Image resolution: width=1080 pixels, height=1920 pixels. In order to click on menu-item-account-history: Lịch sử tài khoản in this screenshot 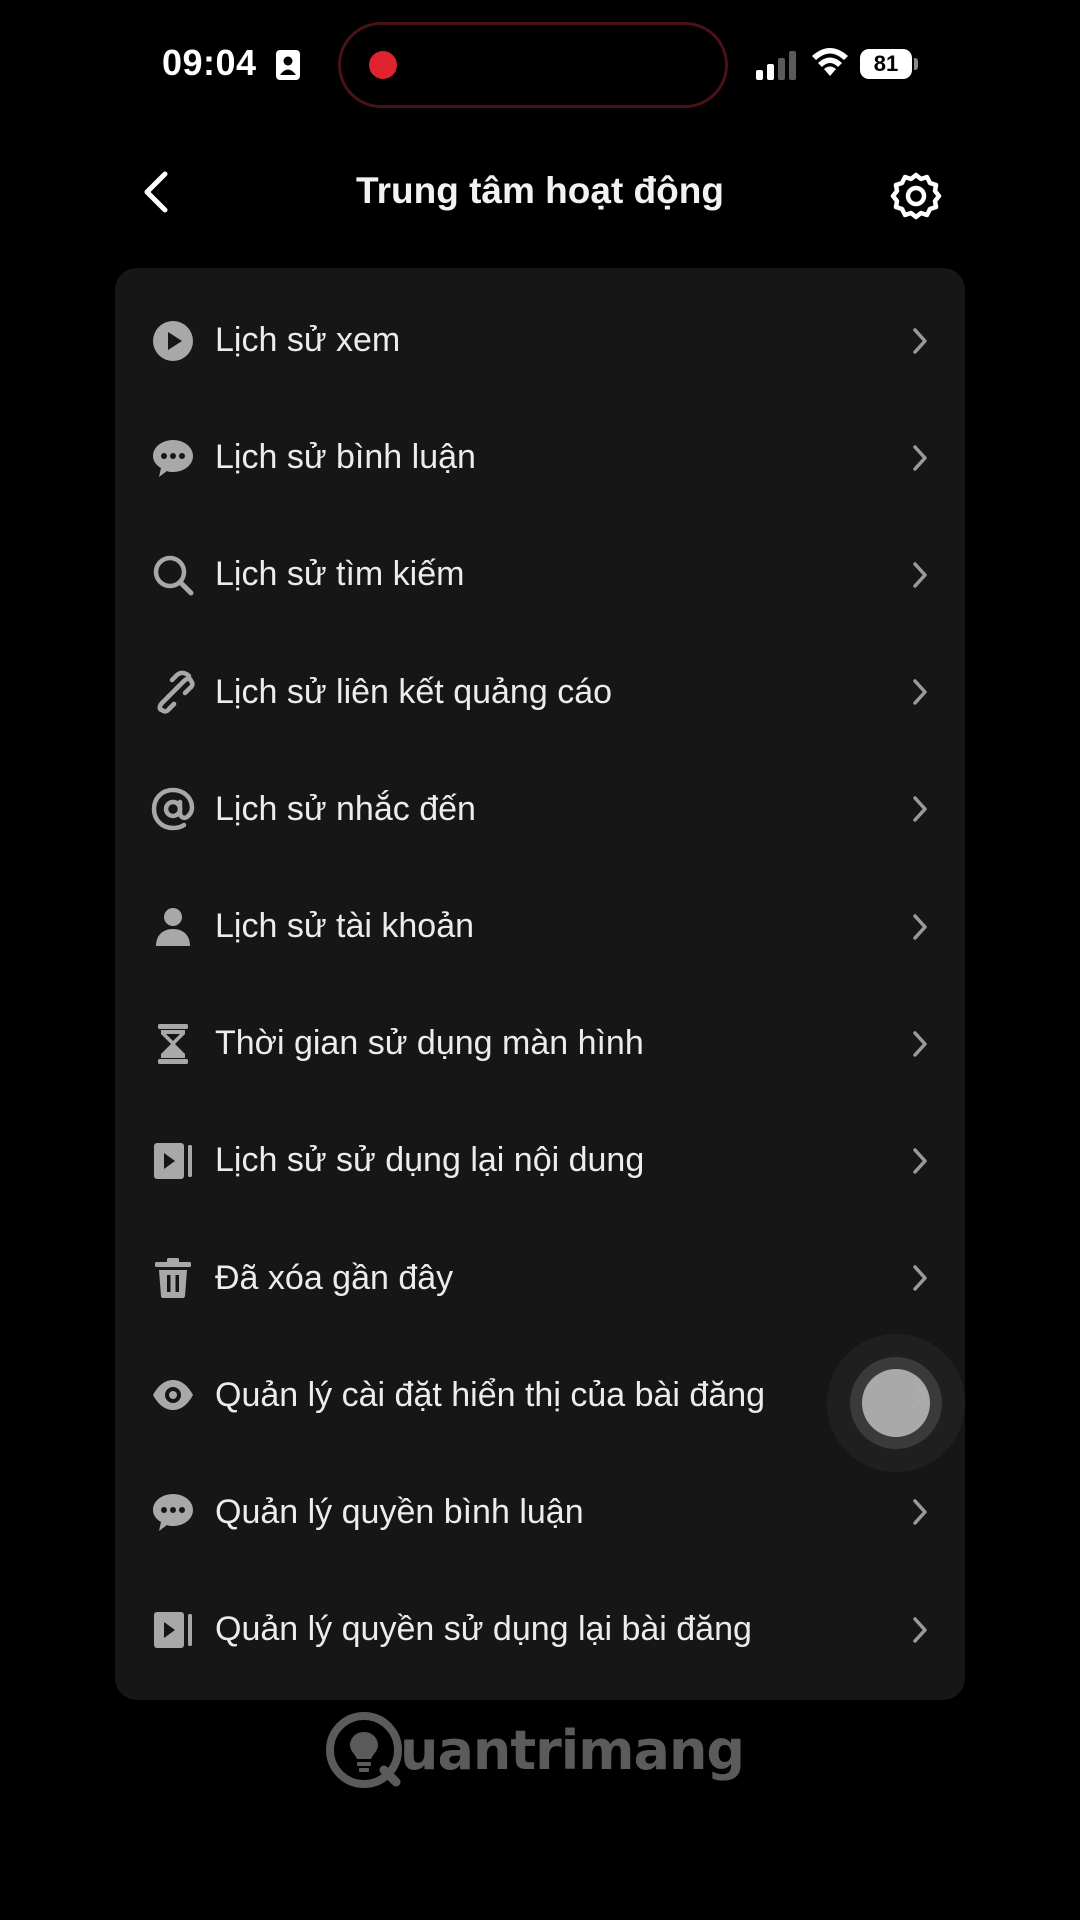, I will do `click(540, 926)`.